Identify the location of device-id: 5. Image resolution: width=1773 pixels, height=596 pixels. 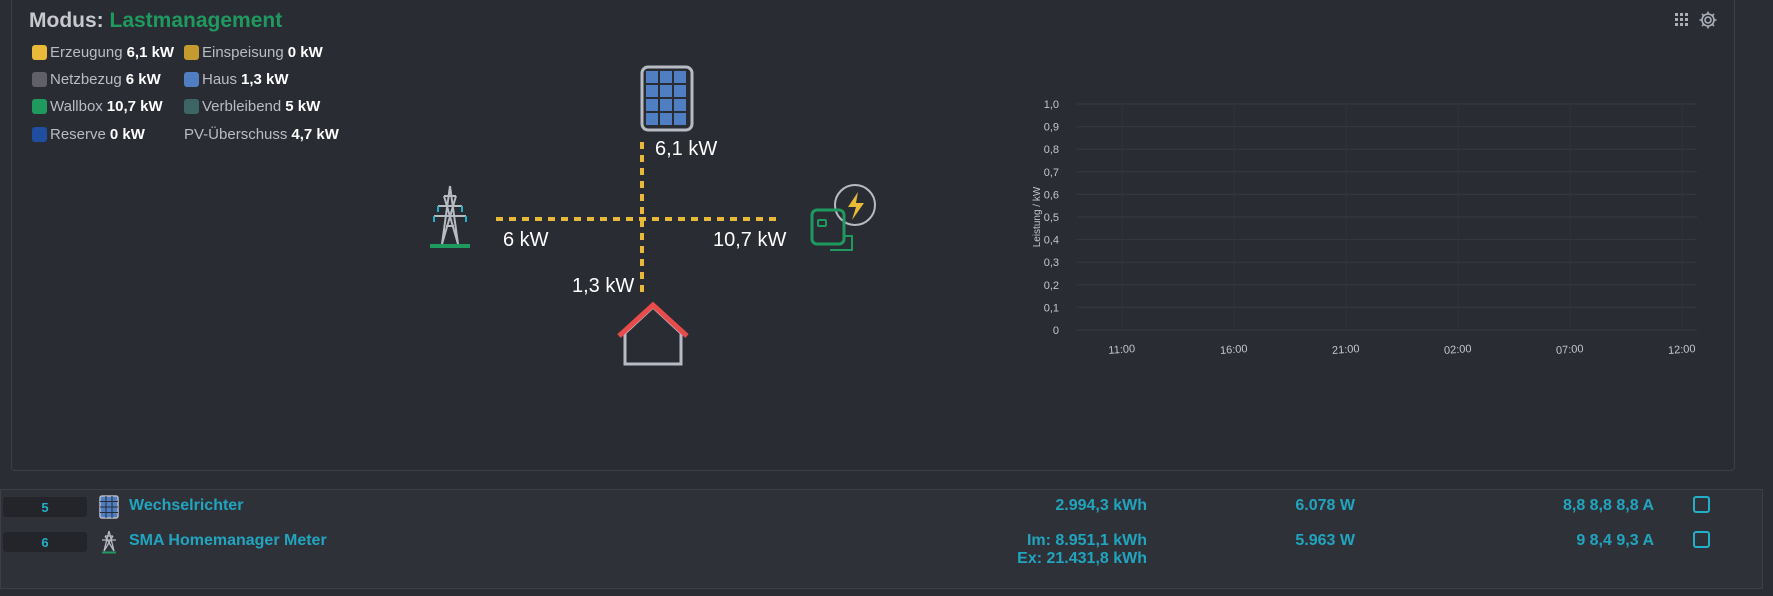
(45, 507).